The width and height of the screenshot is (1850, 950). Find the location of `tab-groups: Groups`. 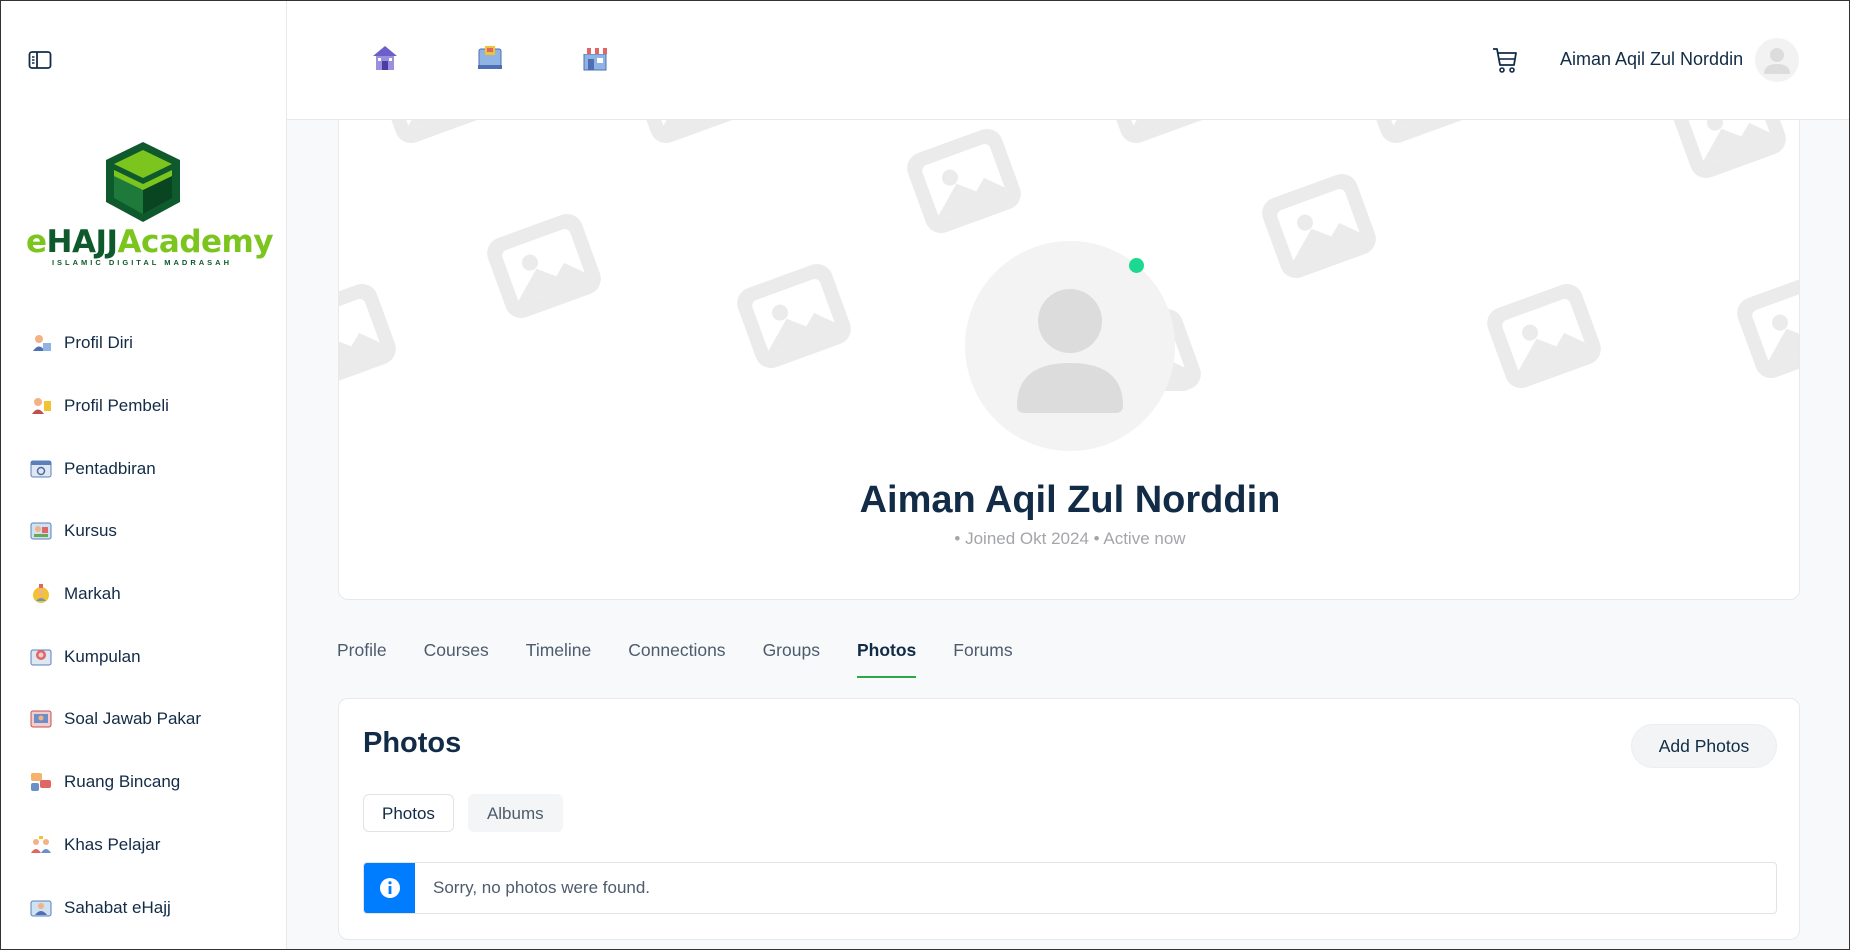

tab-groups: Groups is located at coordinates (791, 657).